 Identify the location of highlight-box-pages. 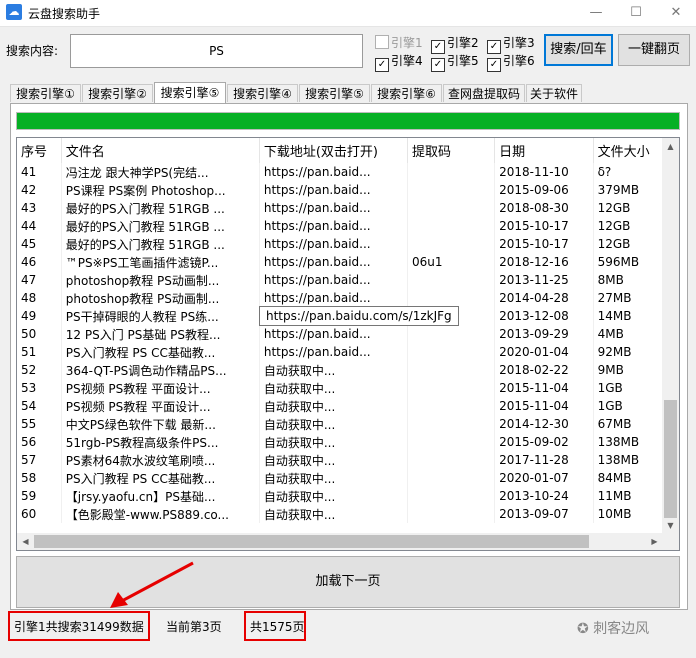
(275, 626).